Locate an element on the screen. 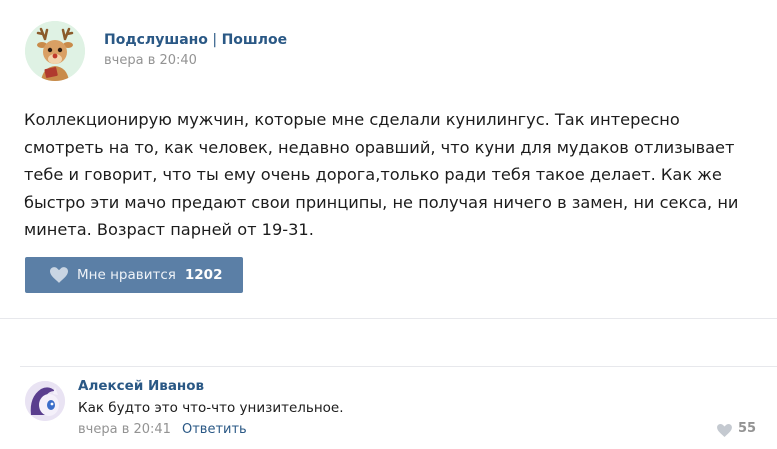  reply-button: Ответить is located at coordinates (214, 429).